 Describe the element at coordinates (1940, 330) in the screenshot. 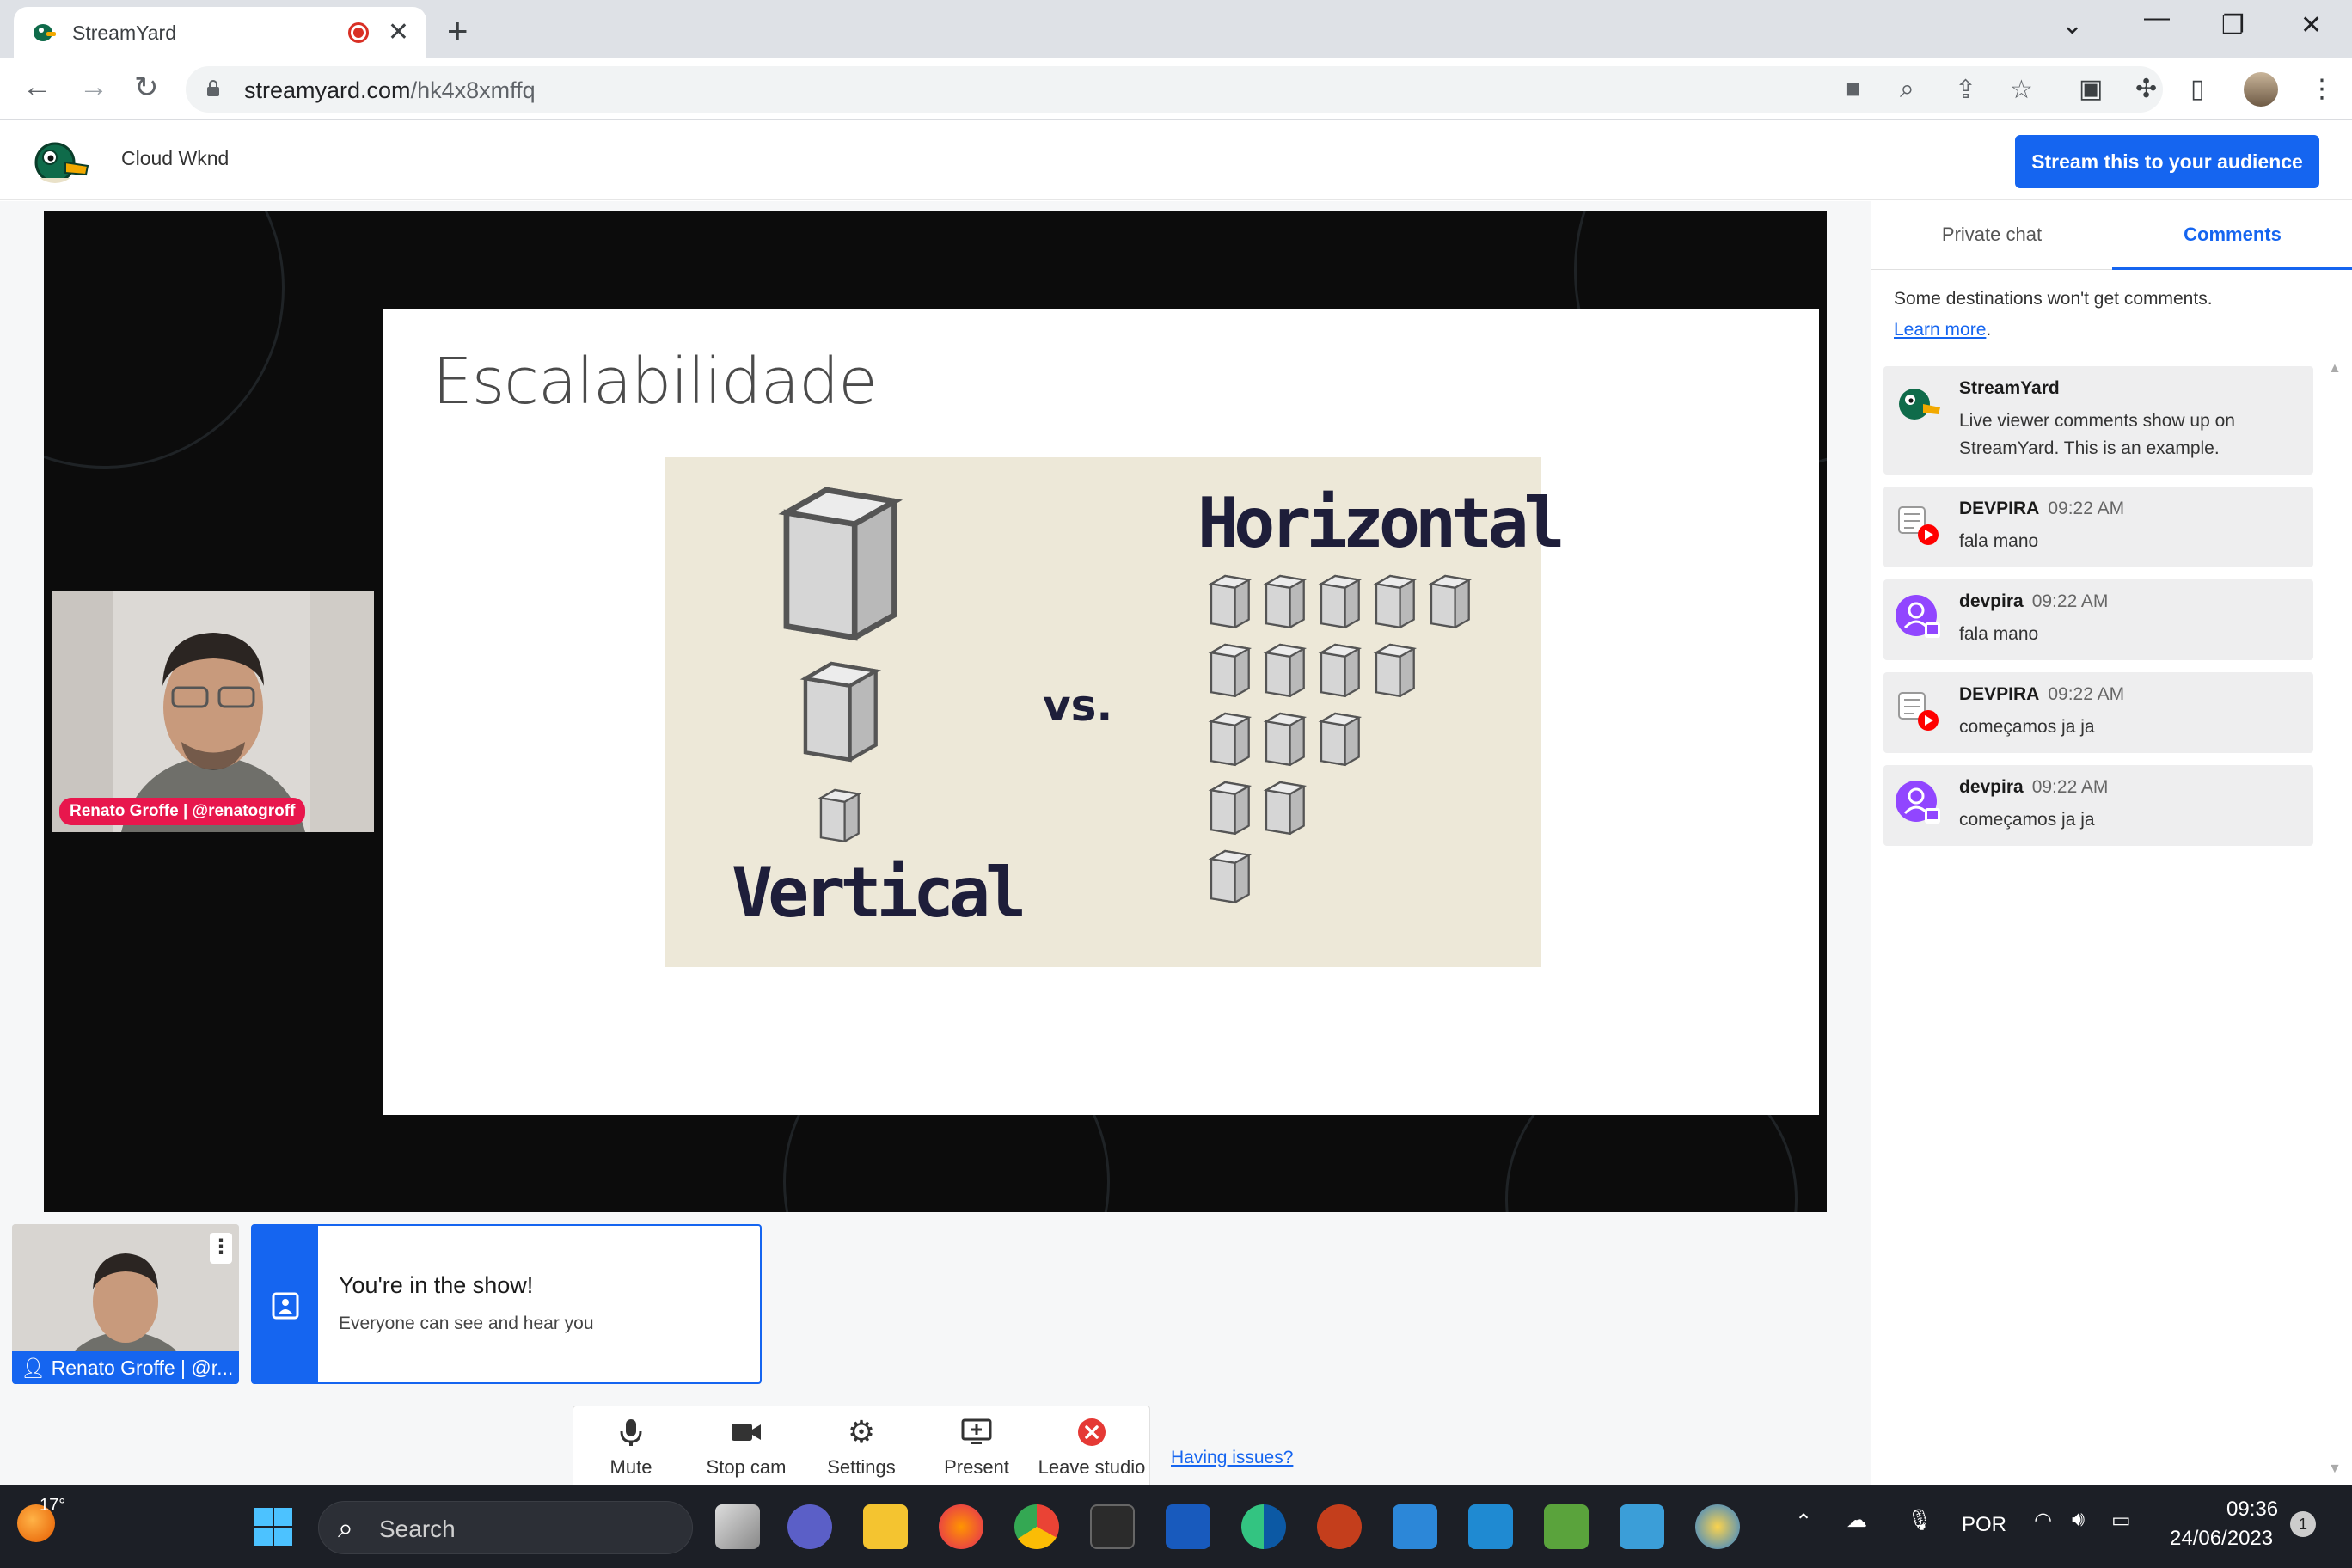

I see `learn-more-link: Learn more` at that location.